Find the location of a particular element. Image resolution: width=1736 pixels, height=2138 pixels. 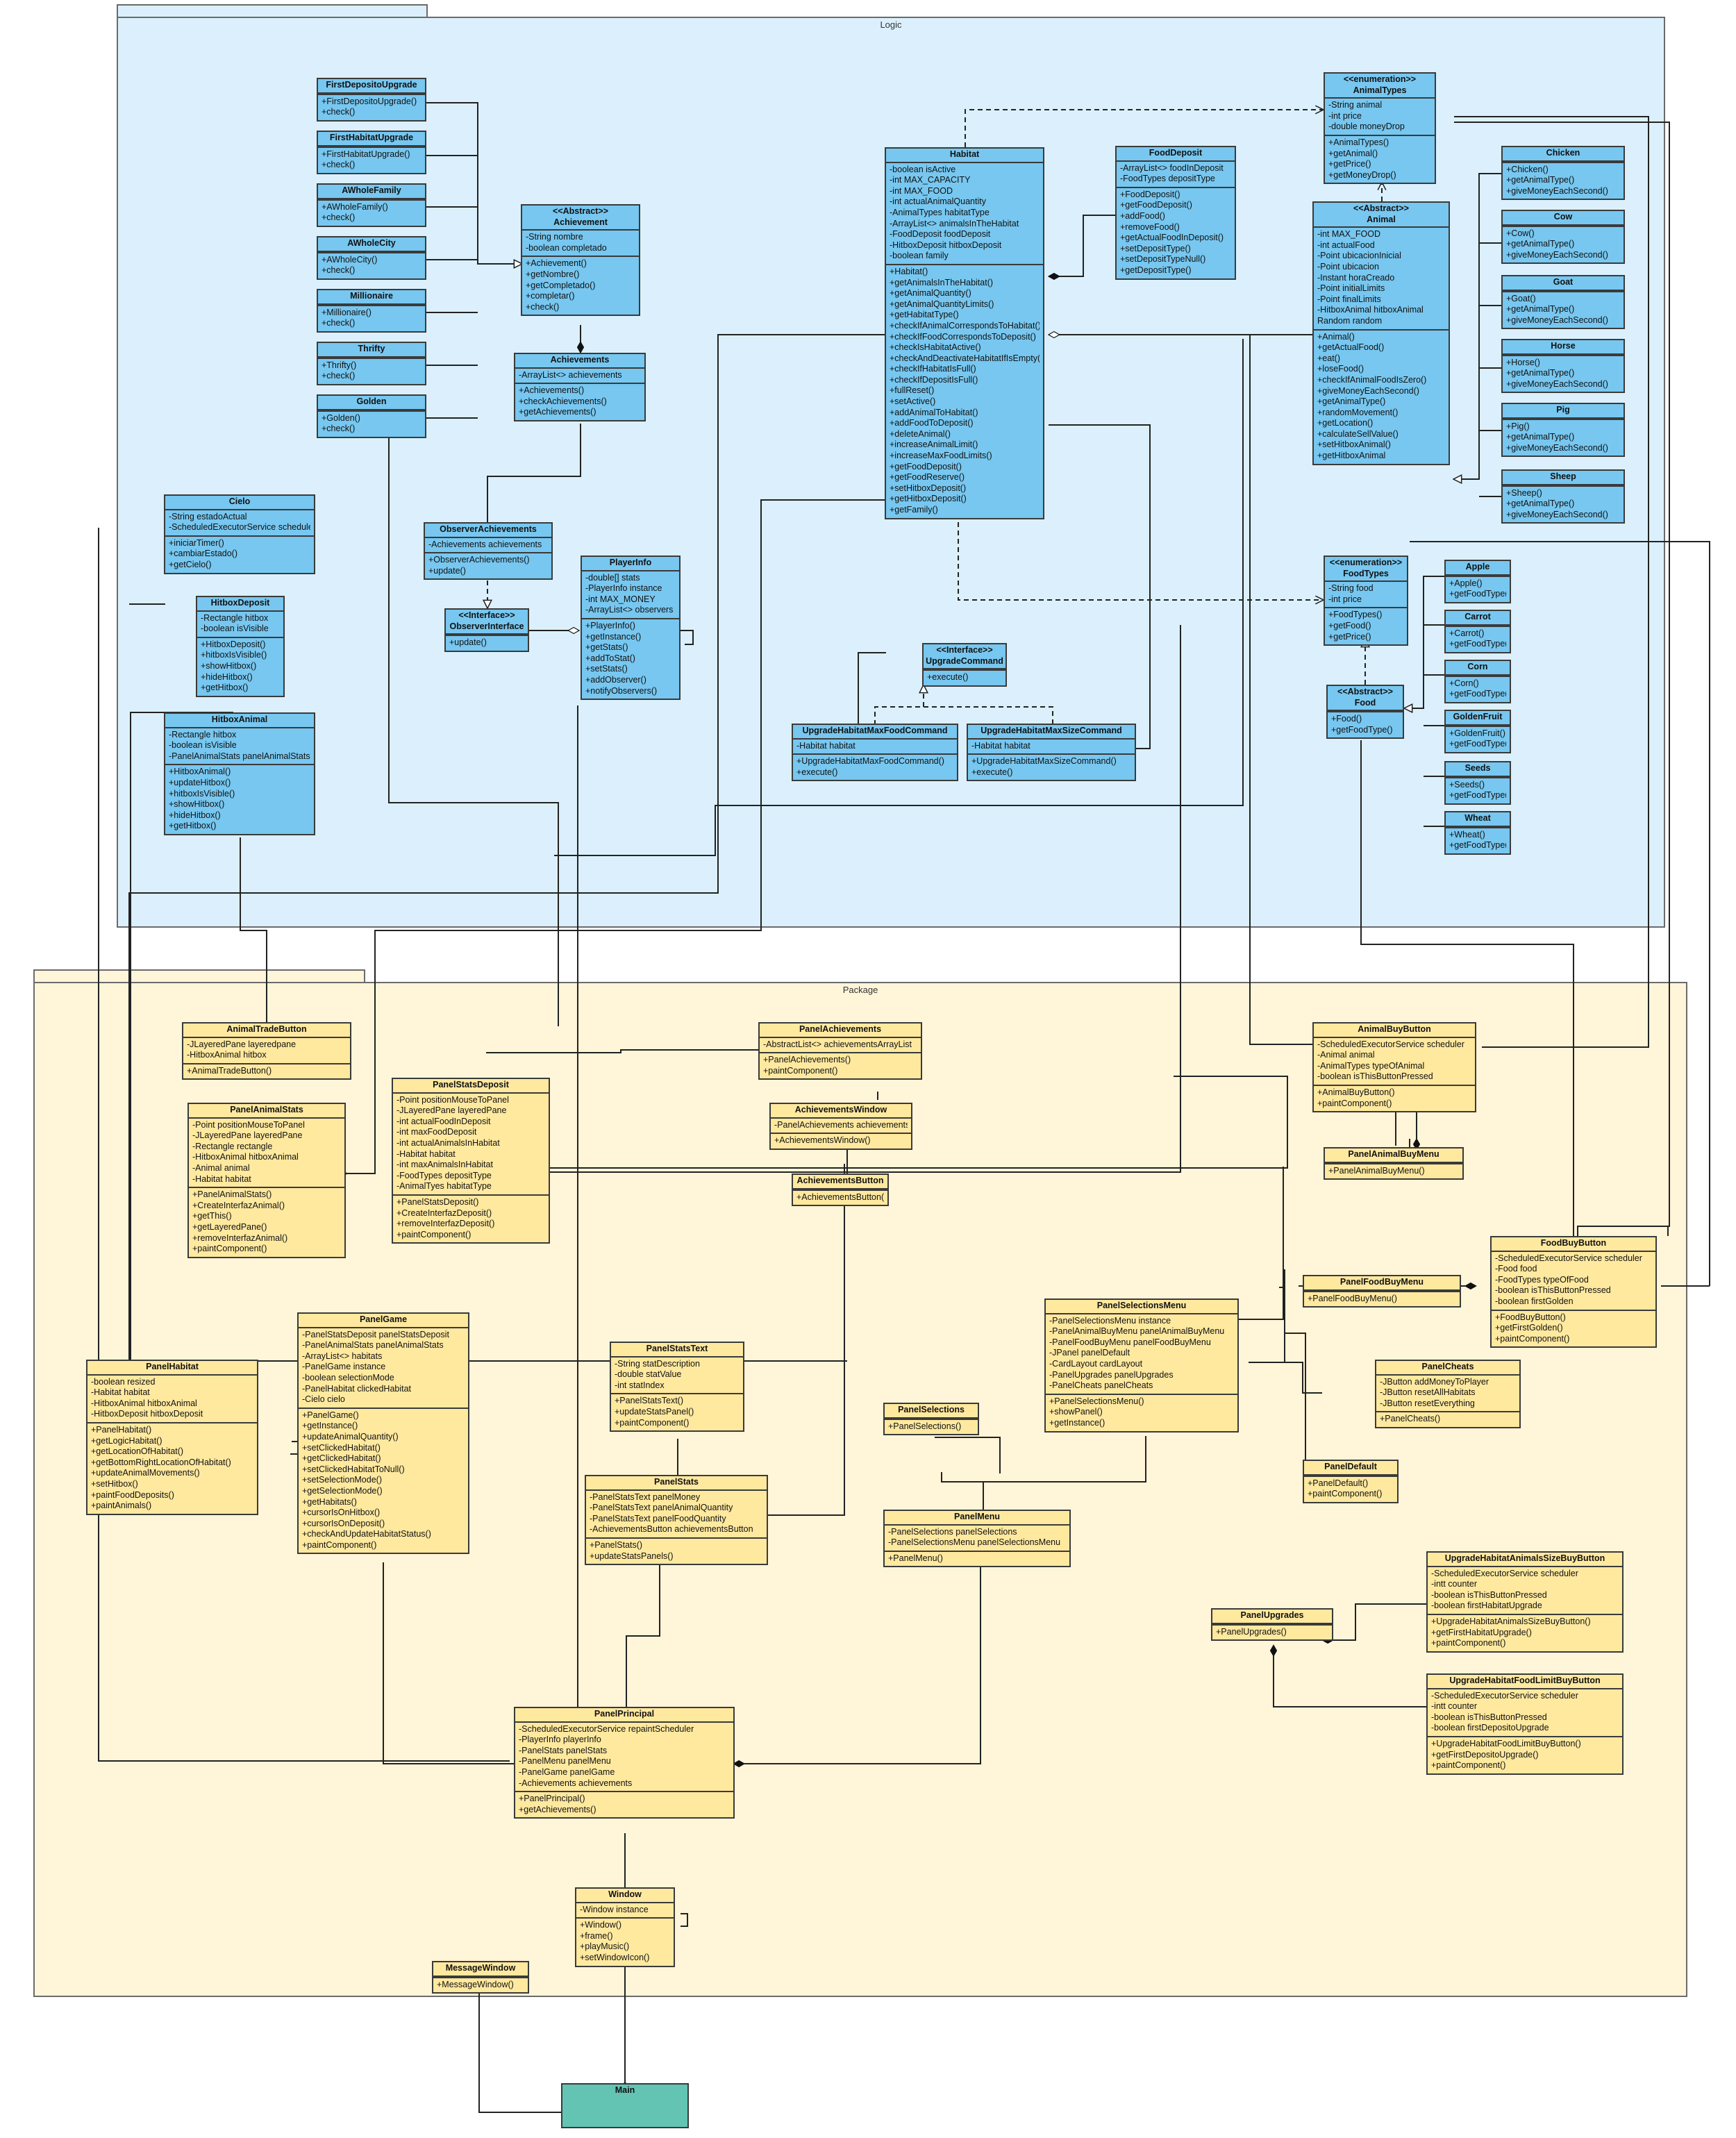

class-title: PanelSelections is located at coordinates (931, 1409).